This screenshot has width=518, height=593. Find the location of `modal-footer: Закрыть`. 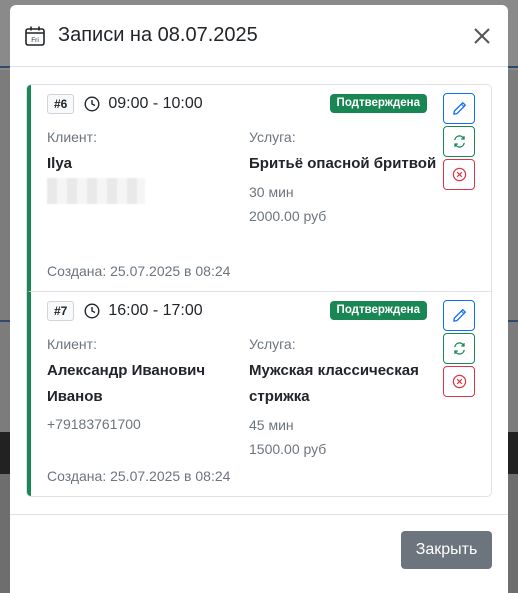

modal-footer: Закрыть is located at coordinates (259, 553).